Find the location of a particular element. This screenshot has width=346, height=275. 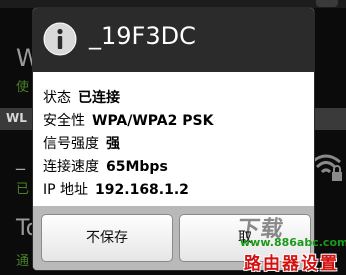

forget-button: 不保存 is located at coordinates (107, 238).